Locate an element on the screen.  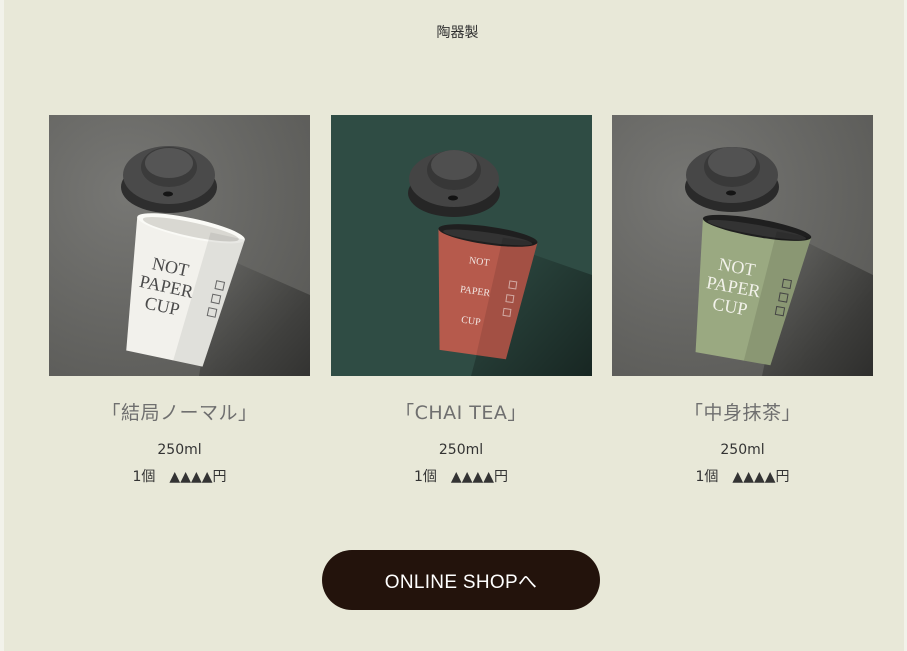
product-name: 「CHAI TEA」 is located at coordinates (461, 413).